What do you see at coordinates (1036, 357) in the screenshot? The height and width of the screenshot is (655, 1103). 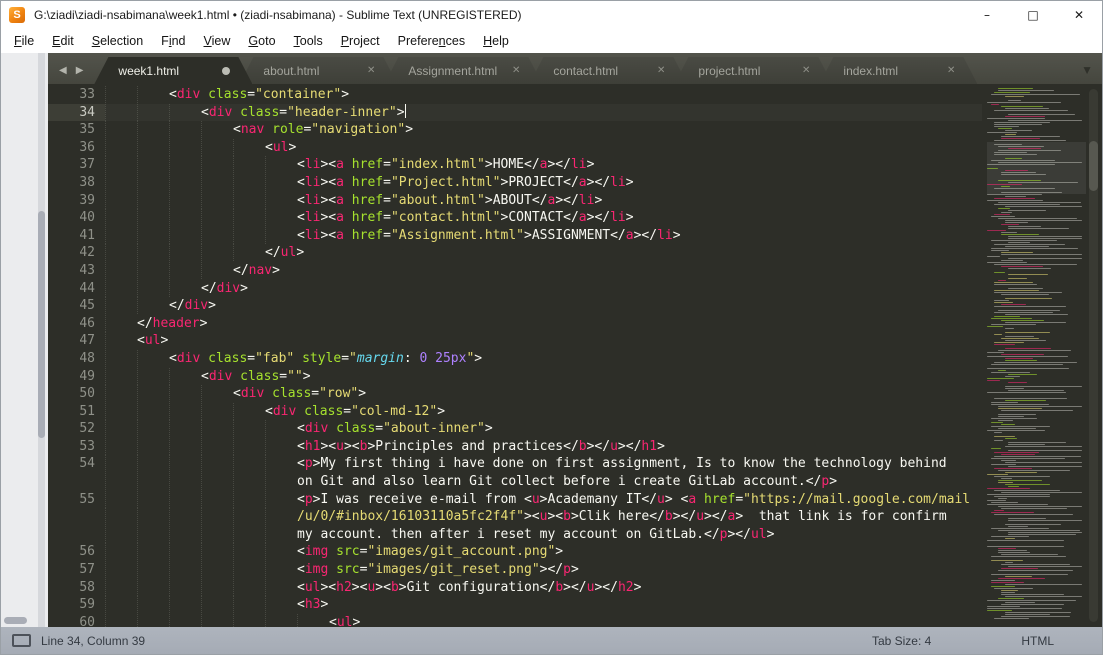 I see `minimap` at bounding box center [1036, 357].